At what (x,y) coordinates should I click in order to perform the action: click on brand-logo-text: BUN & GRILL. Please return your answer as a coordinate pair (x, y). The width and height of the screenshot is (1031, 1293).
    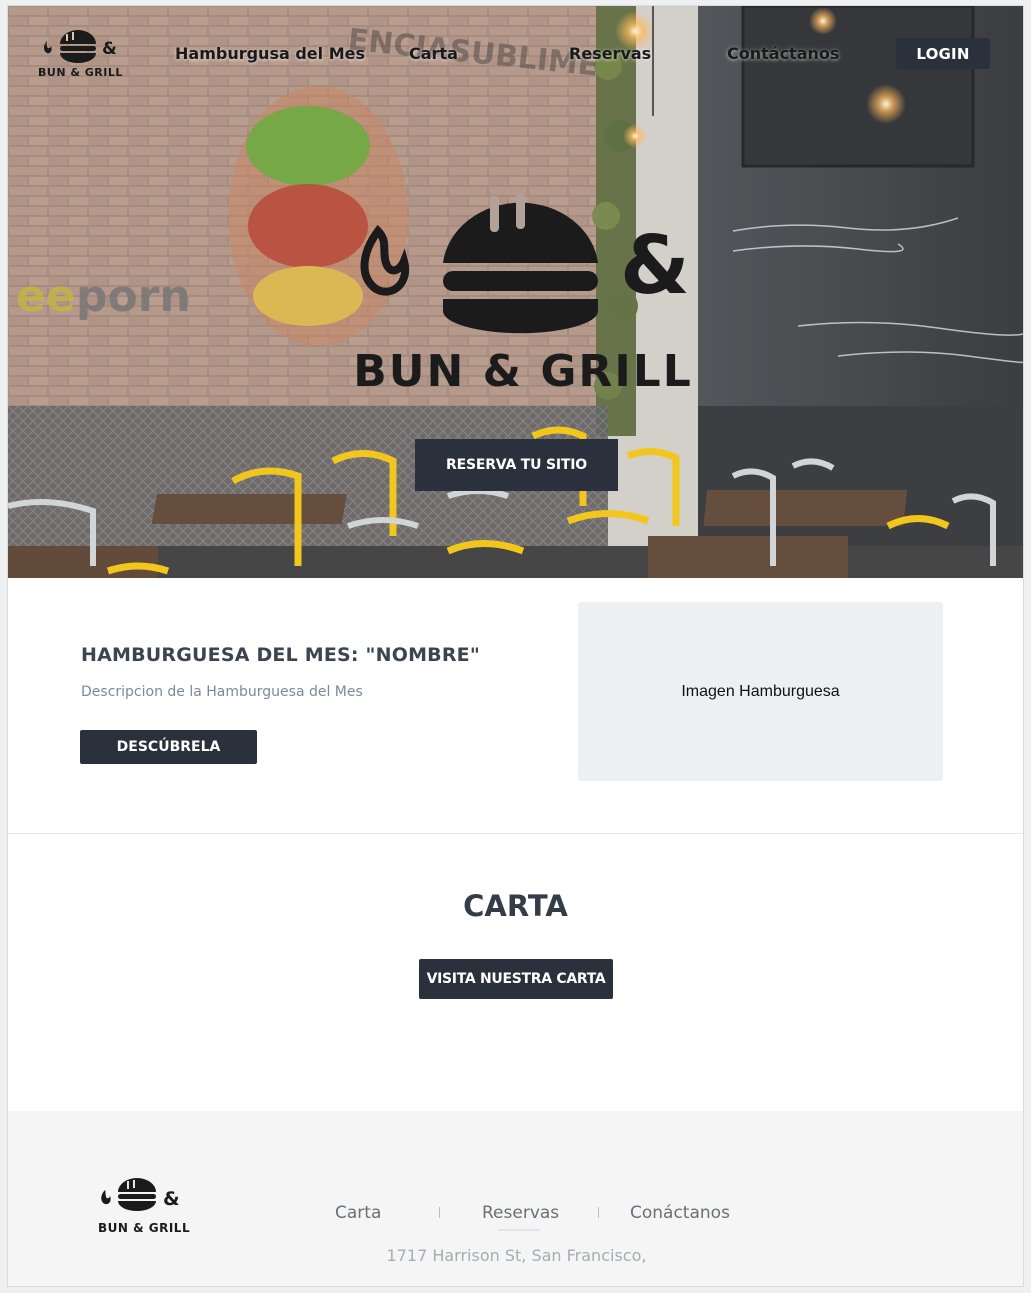
    Looking at the image, I should click on (80, 72).